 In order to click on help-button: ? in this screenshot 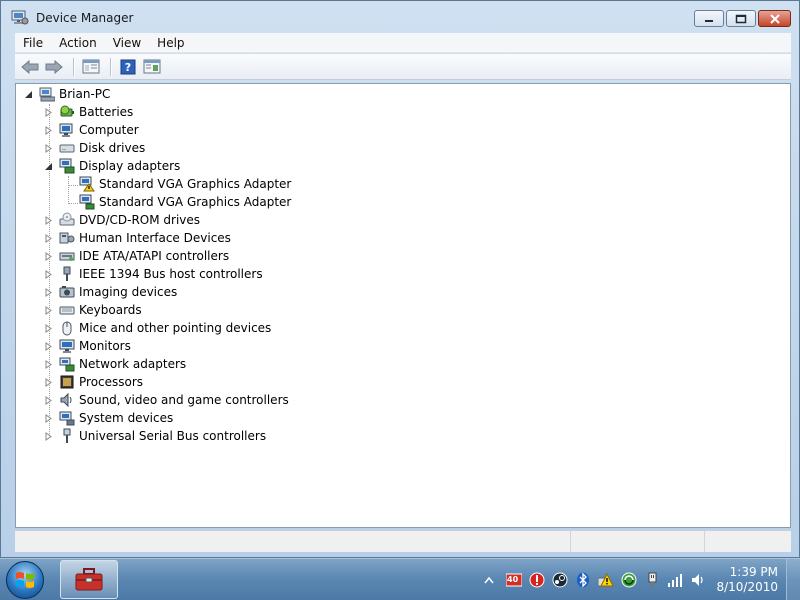, I will do `click(128, 67)`.